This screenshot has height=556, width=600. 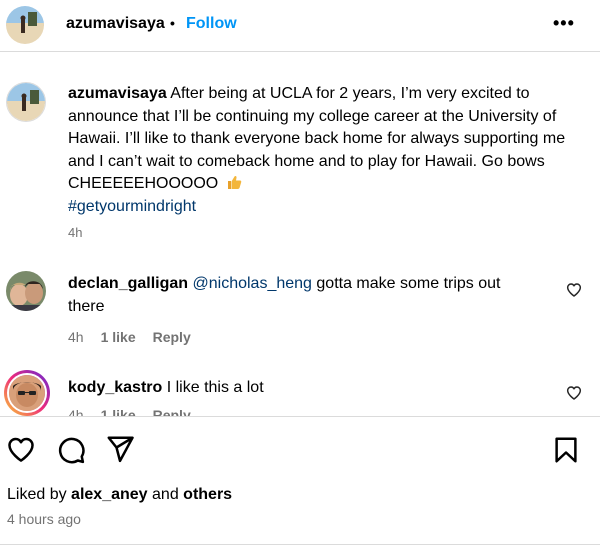 I want to click on author-username: azumavisaya, so click(x=115, y=24).